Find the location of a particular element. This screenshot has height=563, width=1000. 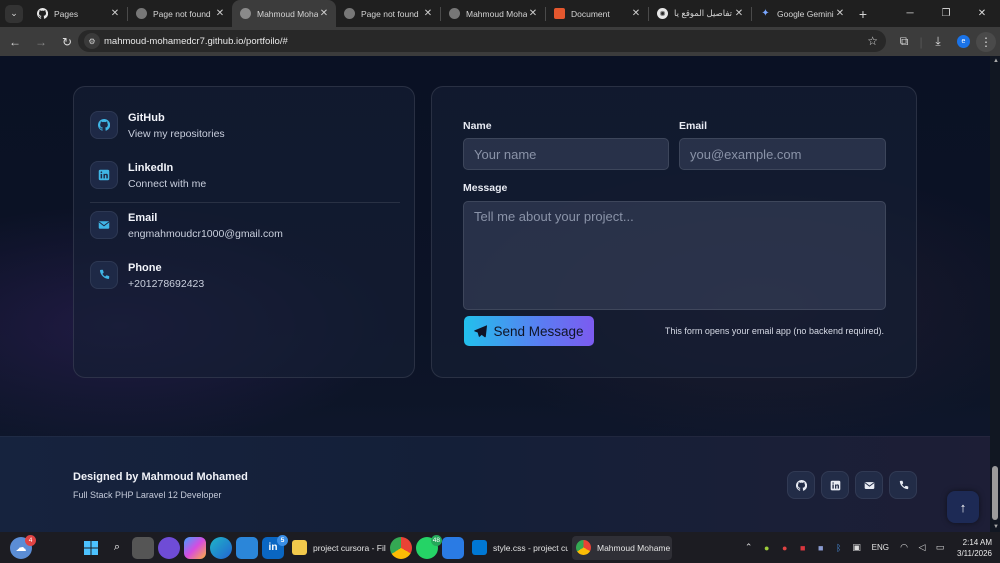

tab-title: Google Gemini is located at coordinates (805, 13).